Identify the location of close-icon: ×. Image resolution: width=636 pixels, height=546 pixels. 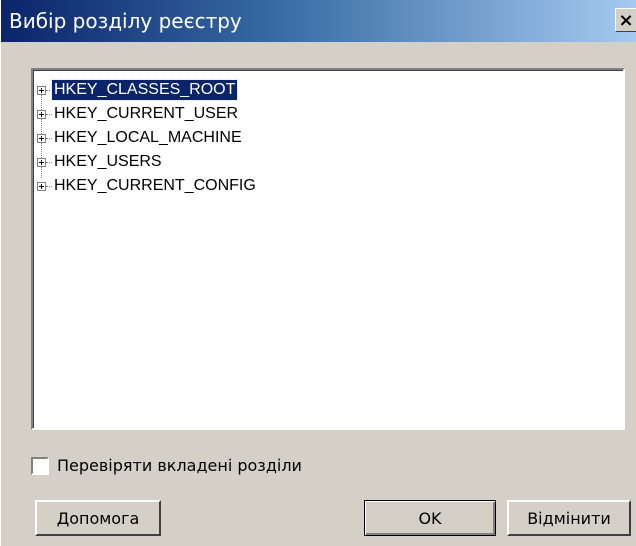
(626, 20).